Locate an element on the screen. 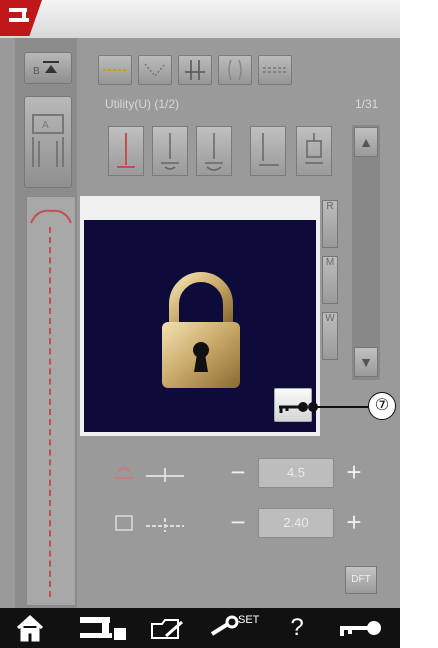 The height and width of the screenshot is (648, 438). page-indicator: 1/31 is located at coordinates (367, 104).